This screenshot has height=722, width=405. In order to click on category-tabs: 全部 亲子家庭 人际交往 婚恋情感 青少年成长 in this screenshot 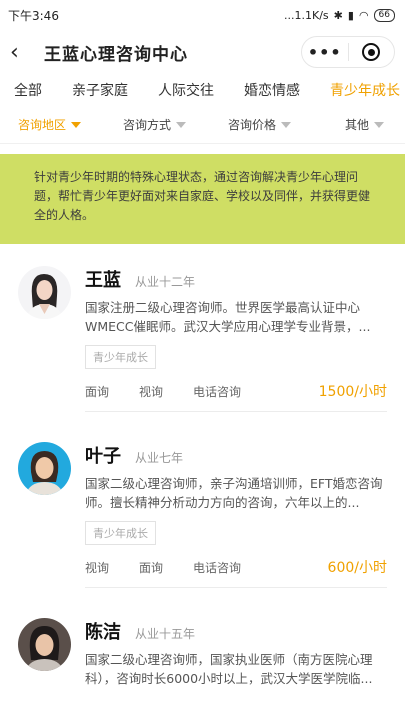, I will do `click(202, 90)`.